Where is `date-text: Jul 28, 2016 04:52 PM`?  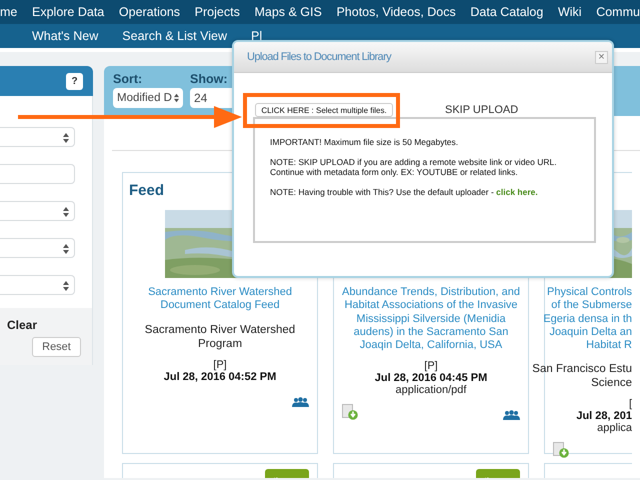
date-text: Jul 28, 2016 04:52 PM is located at coordinates (220, 376).